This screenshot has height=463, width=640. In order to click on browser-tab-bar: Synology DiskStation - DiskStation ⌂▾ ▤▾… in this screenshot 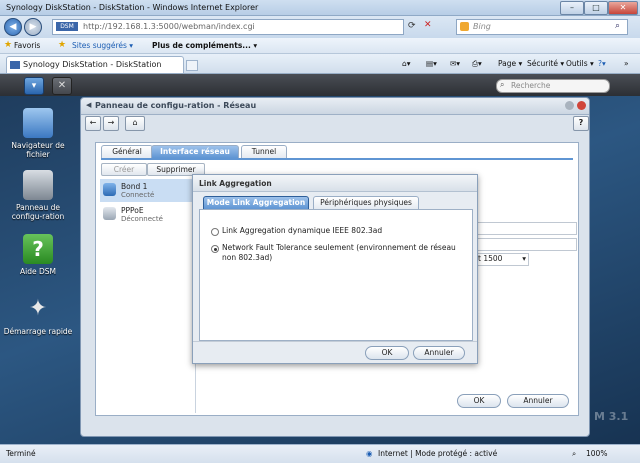, I will do `click(320, 64)`.